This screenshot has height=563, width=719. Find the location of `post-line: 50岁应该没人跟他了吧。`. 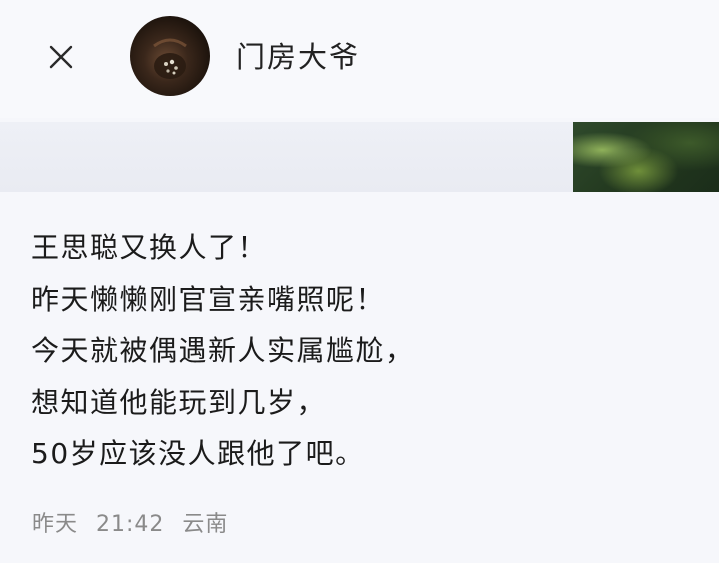

post-line: 50岁应该没人跟他了吧。 is located at coordinates (198, 453).